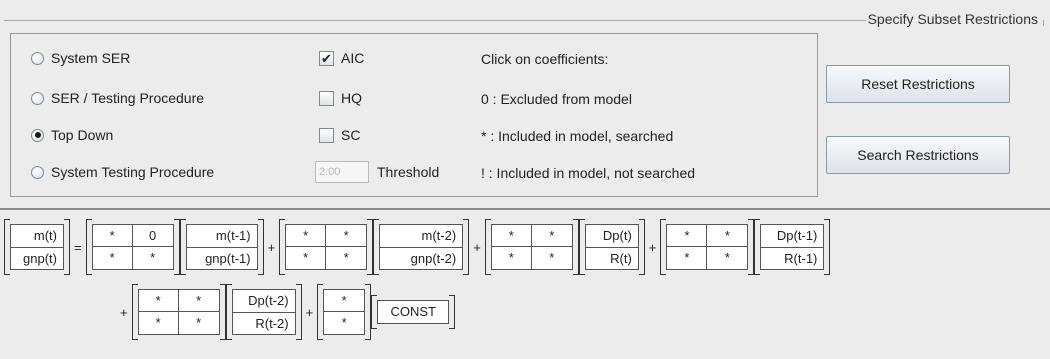  What do you see at coordinates (918, 84) in the screenshot?
I see `reset-restrictions-button: Reset Restrictions` at bounding box center [918, 84].